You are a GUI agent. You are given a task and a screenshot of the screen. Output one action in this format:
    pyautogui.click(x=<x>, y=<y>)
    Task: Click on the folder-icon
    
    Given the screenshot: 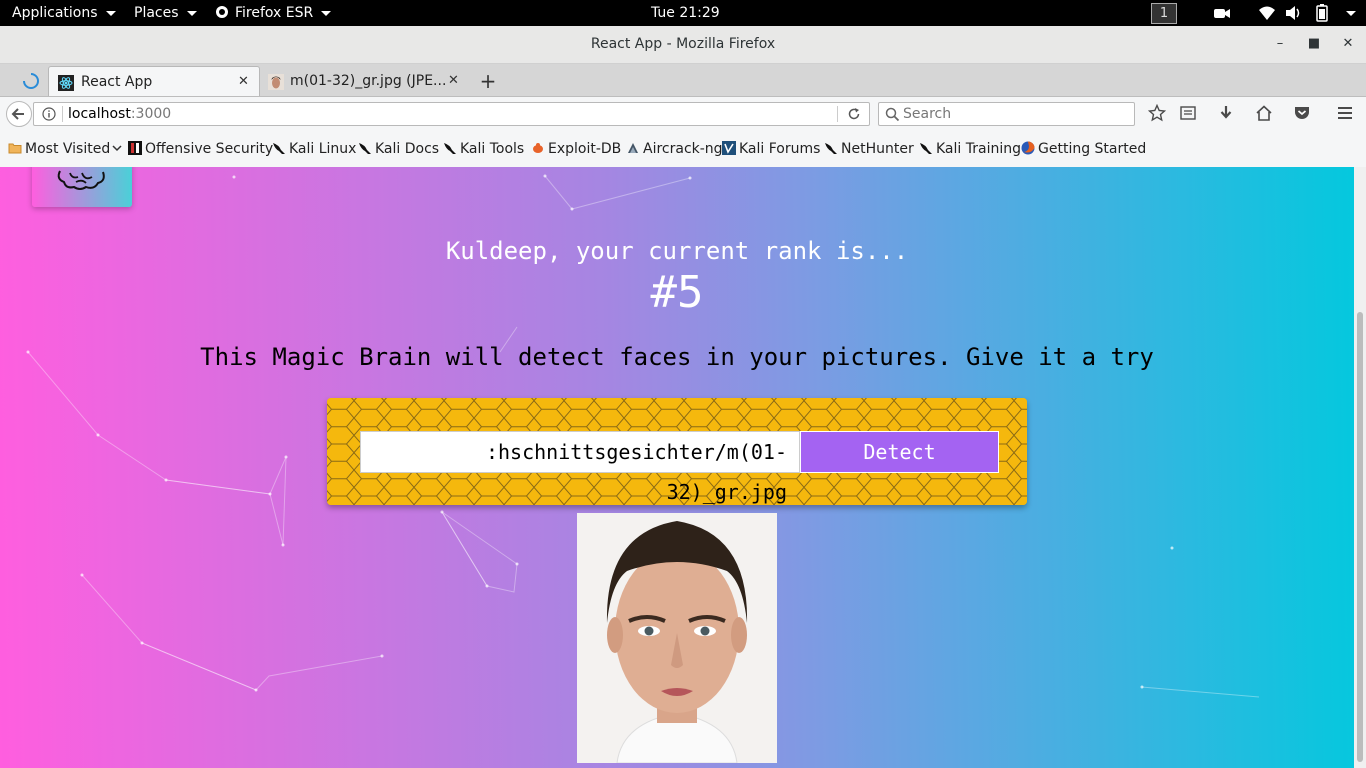 What is the action you would take?
    pyautogui.click(x=15, y=148)
    